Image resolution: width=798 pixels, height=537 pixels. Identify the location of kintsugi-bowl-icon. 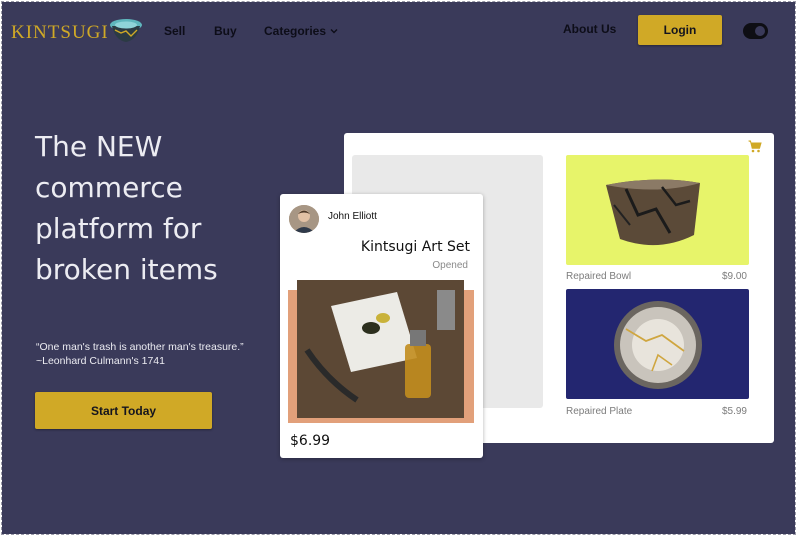
(126, 31).